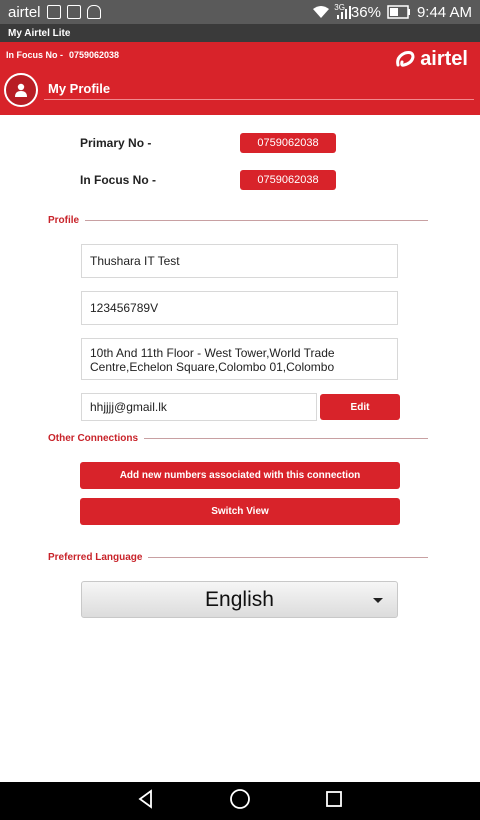  Describe the element at coordinates (444, 59) in the screenshot. I see `brand-name: airtel` at that location.